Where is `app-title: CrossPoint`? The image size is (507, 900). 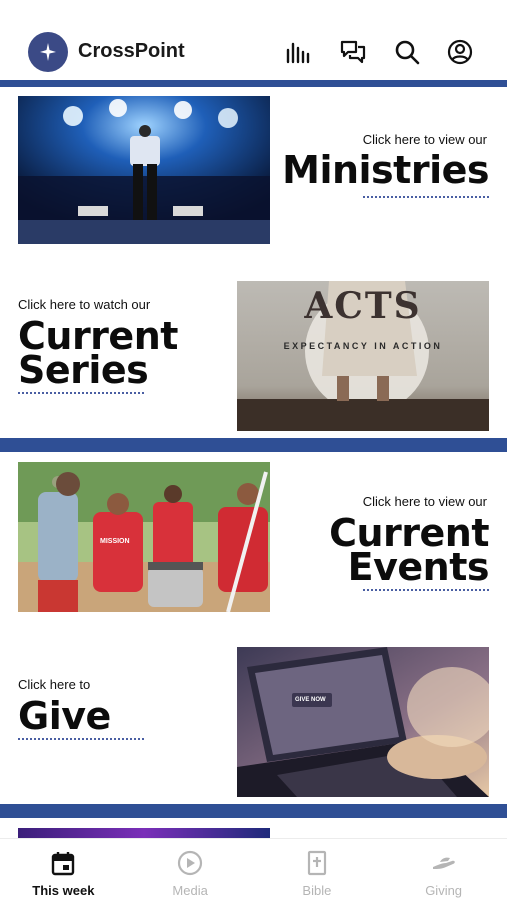 app-title: CrossPoint is located at coordinates (131, 51).